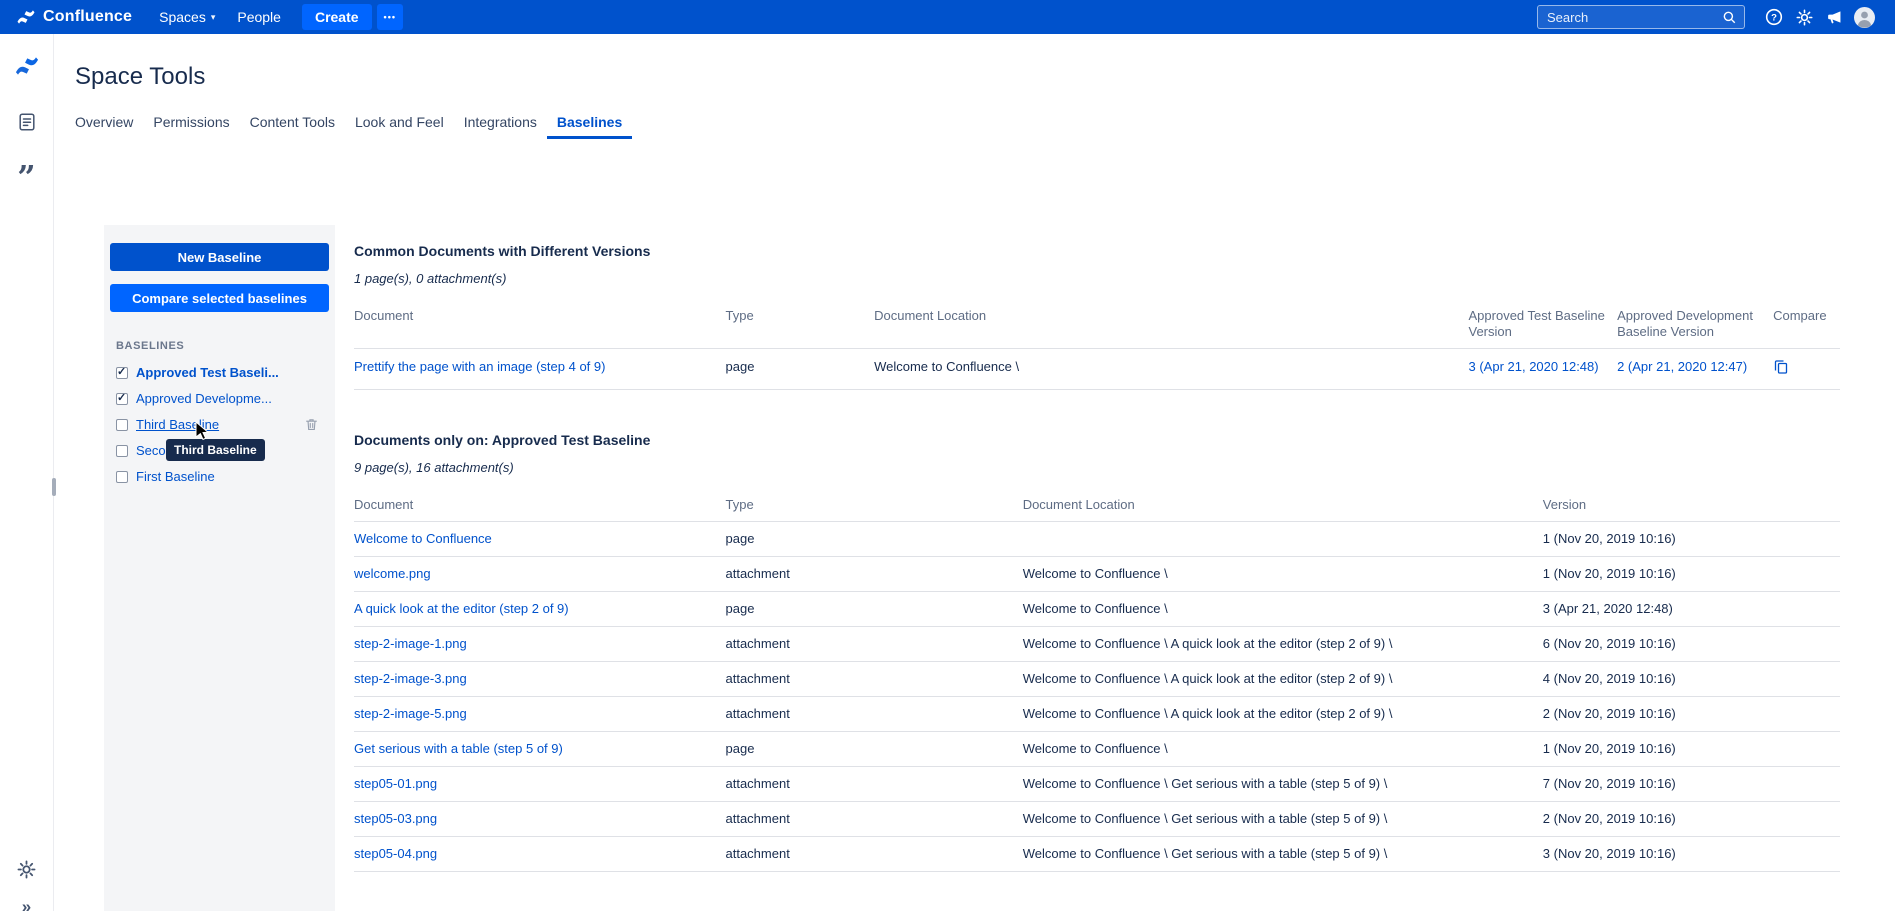 Image resolution: width=1895 pixels, height=911 pixels. What do you see at coordinates (54, 487) in the screenshot?
I see `sidebar-resize-grip` at bounding box center [54, 487].